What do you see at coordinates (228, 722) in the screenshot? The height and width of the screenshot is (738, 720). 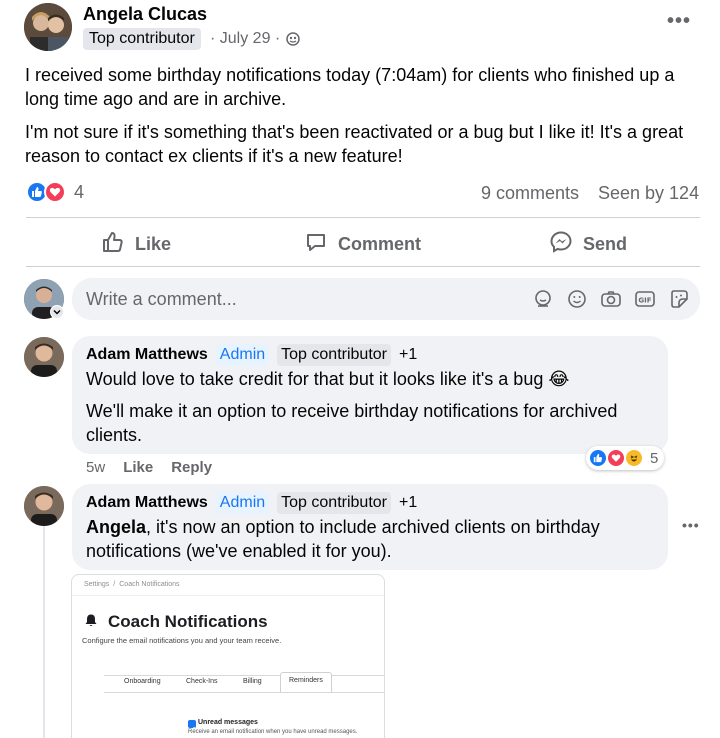 I see `attachment-option-label: Unread messages` at bounding box center [228, 722].